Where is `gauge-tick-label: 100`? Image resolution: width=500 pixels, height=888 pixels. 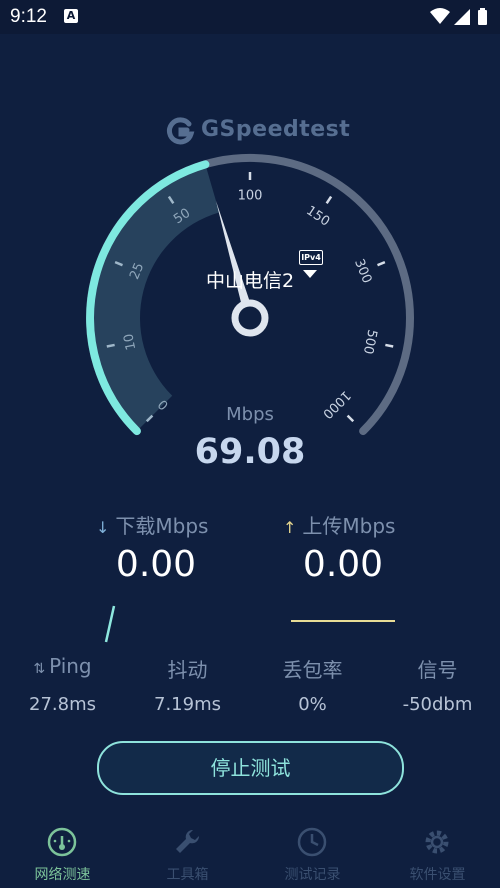 gauge-tick-label: 100 is located at coordinates (250, 196).